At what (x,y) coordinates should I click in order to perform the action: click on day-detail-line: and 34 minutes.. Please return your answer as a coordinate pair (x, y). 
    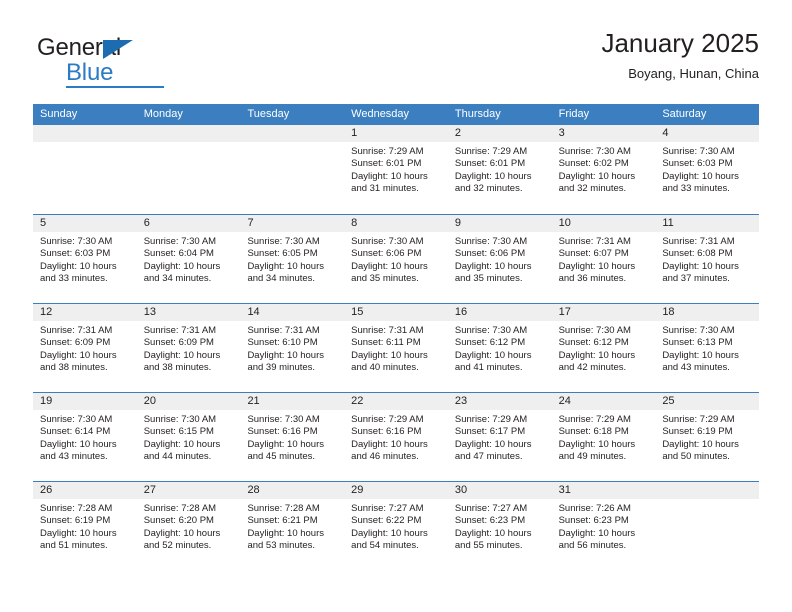
    Looking at the image, I should click on (281, 278).